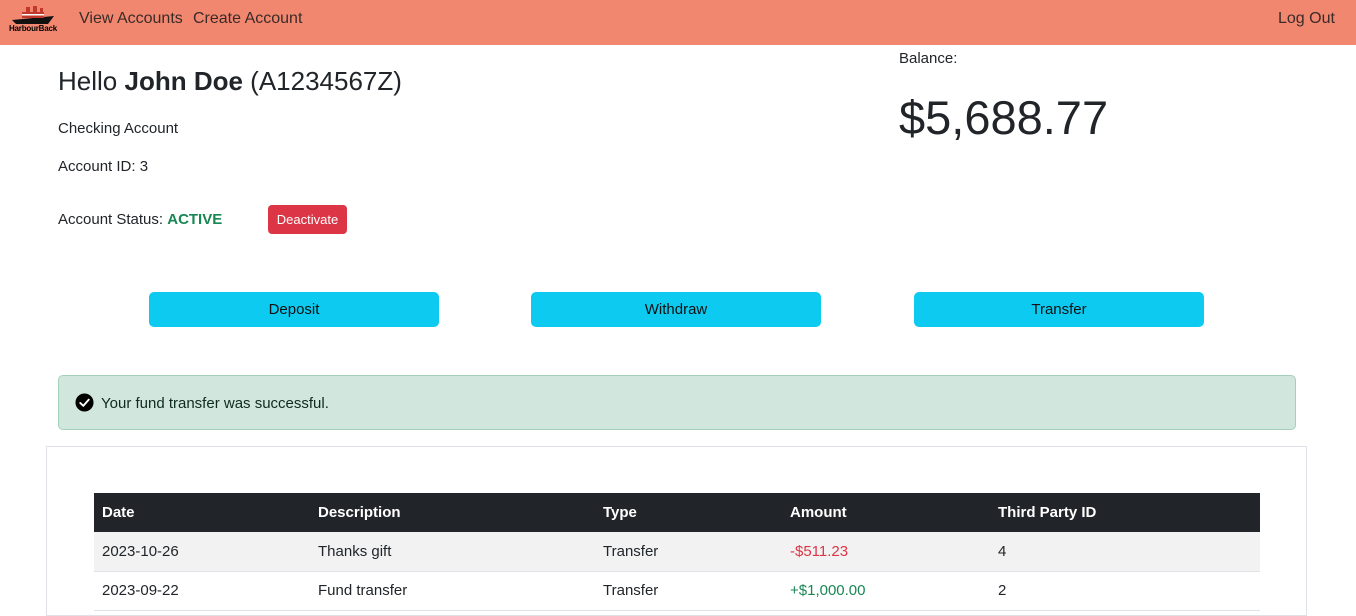 This screenshot has width=1356, height=616. I want to click on cell-description: Thanks gift, so click(452, 552).